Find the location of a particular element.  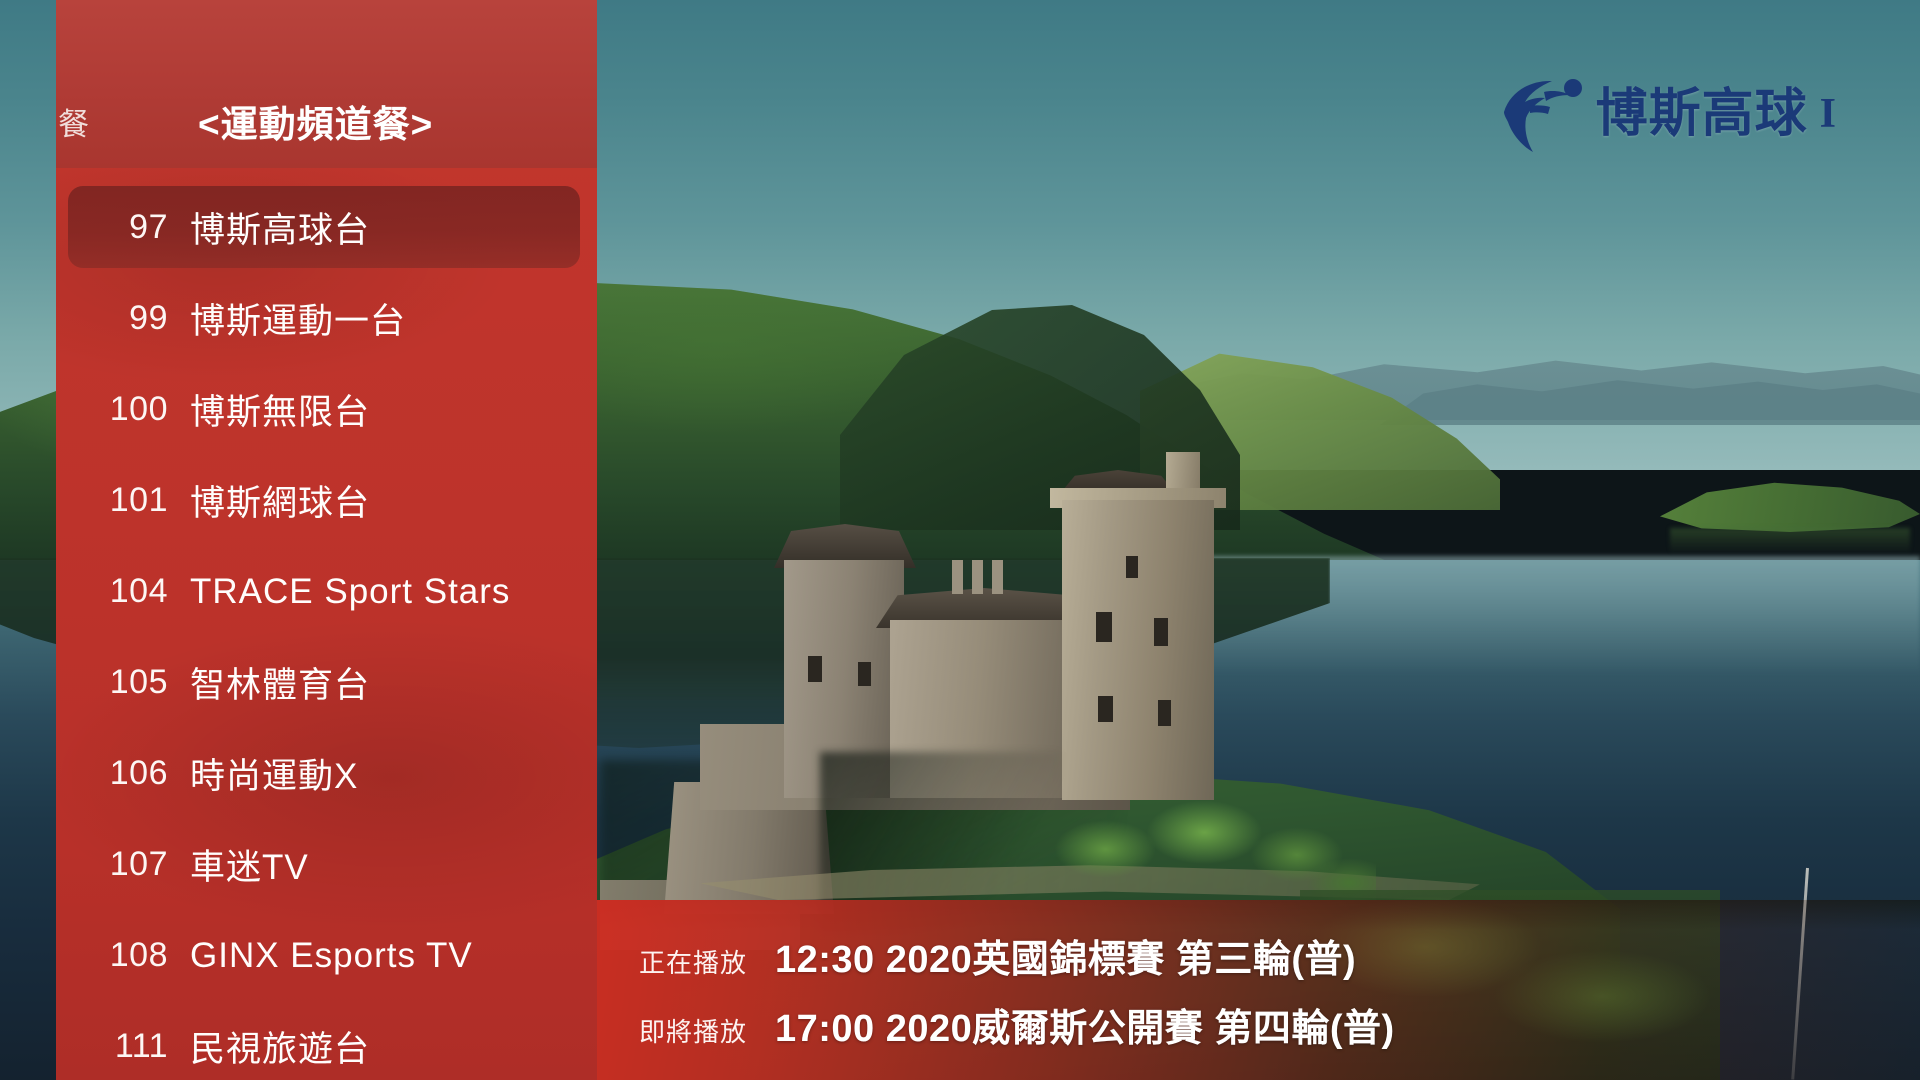

channel-row: 111 民視旅遊台 is located at coordinates (326, 1040).